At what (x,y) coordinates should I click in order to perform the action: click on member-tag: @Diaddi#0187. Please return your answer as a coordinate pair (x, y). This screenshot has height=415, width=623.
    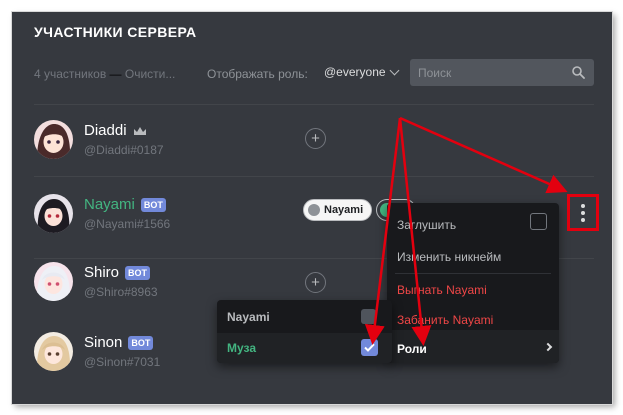
    Looking at the image, I should click on (124, 150).